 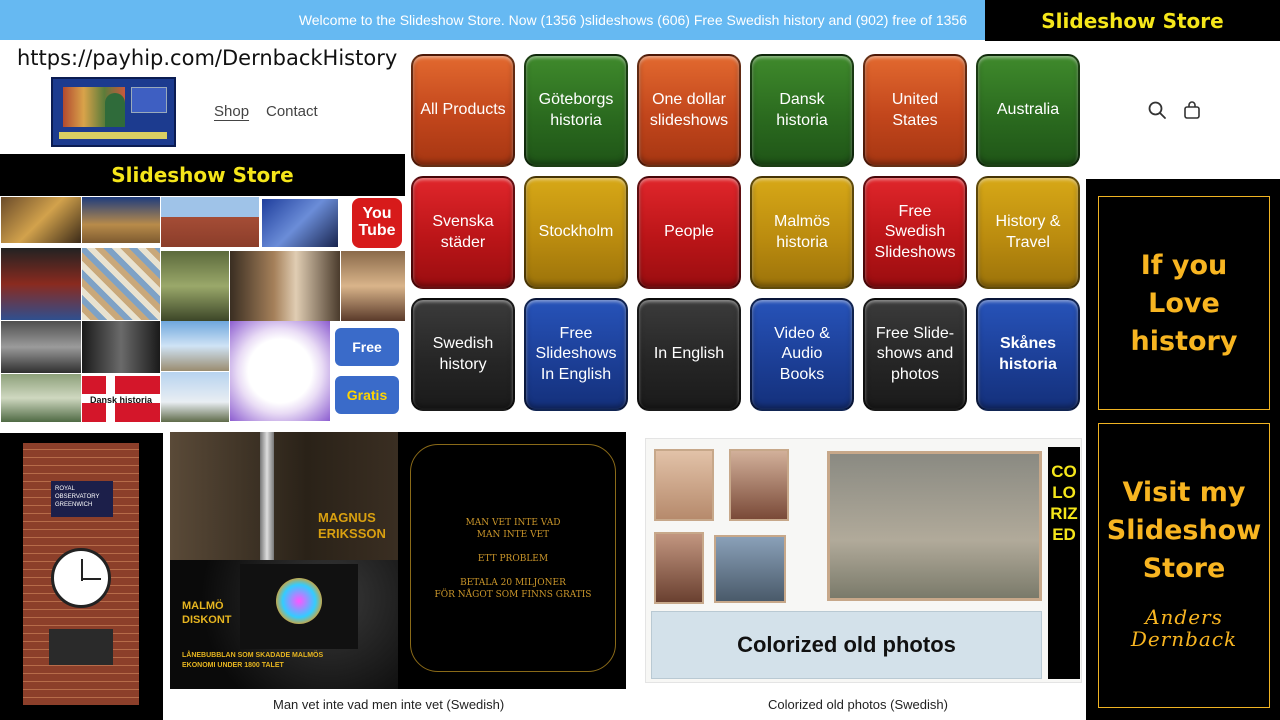 I want to click on category-tile: In English, so click(x=689, y=354).